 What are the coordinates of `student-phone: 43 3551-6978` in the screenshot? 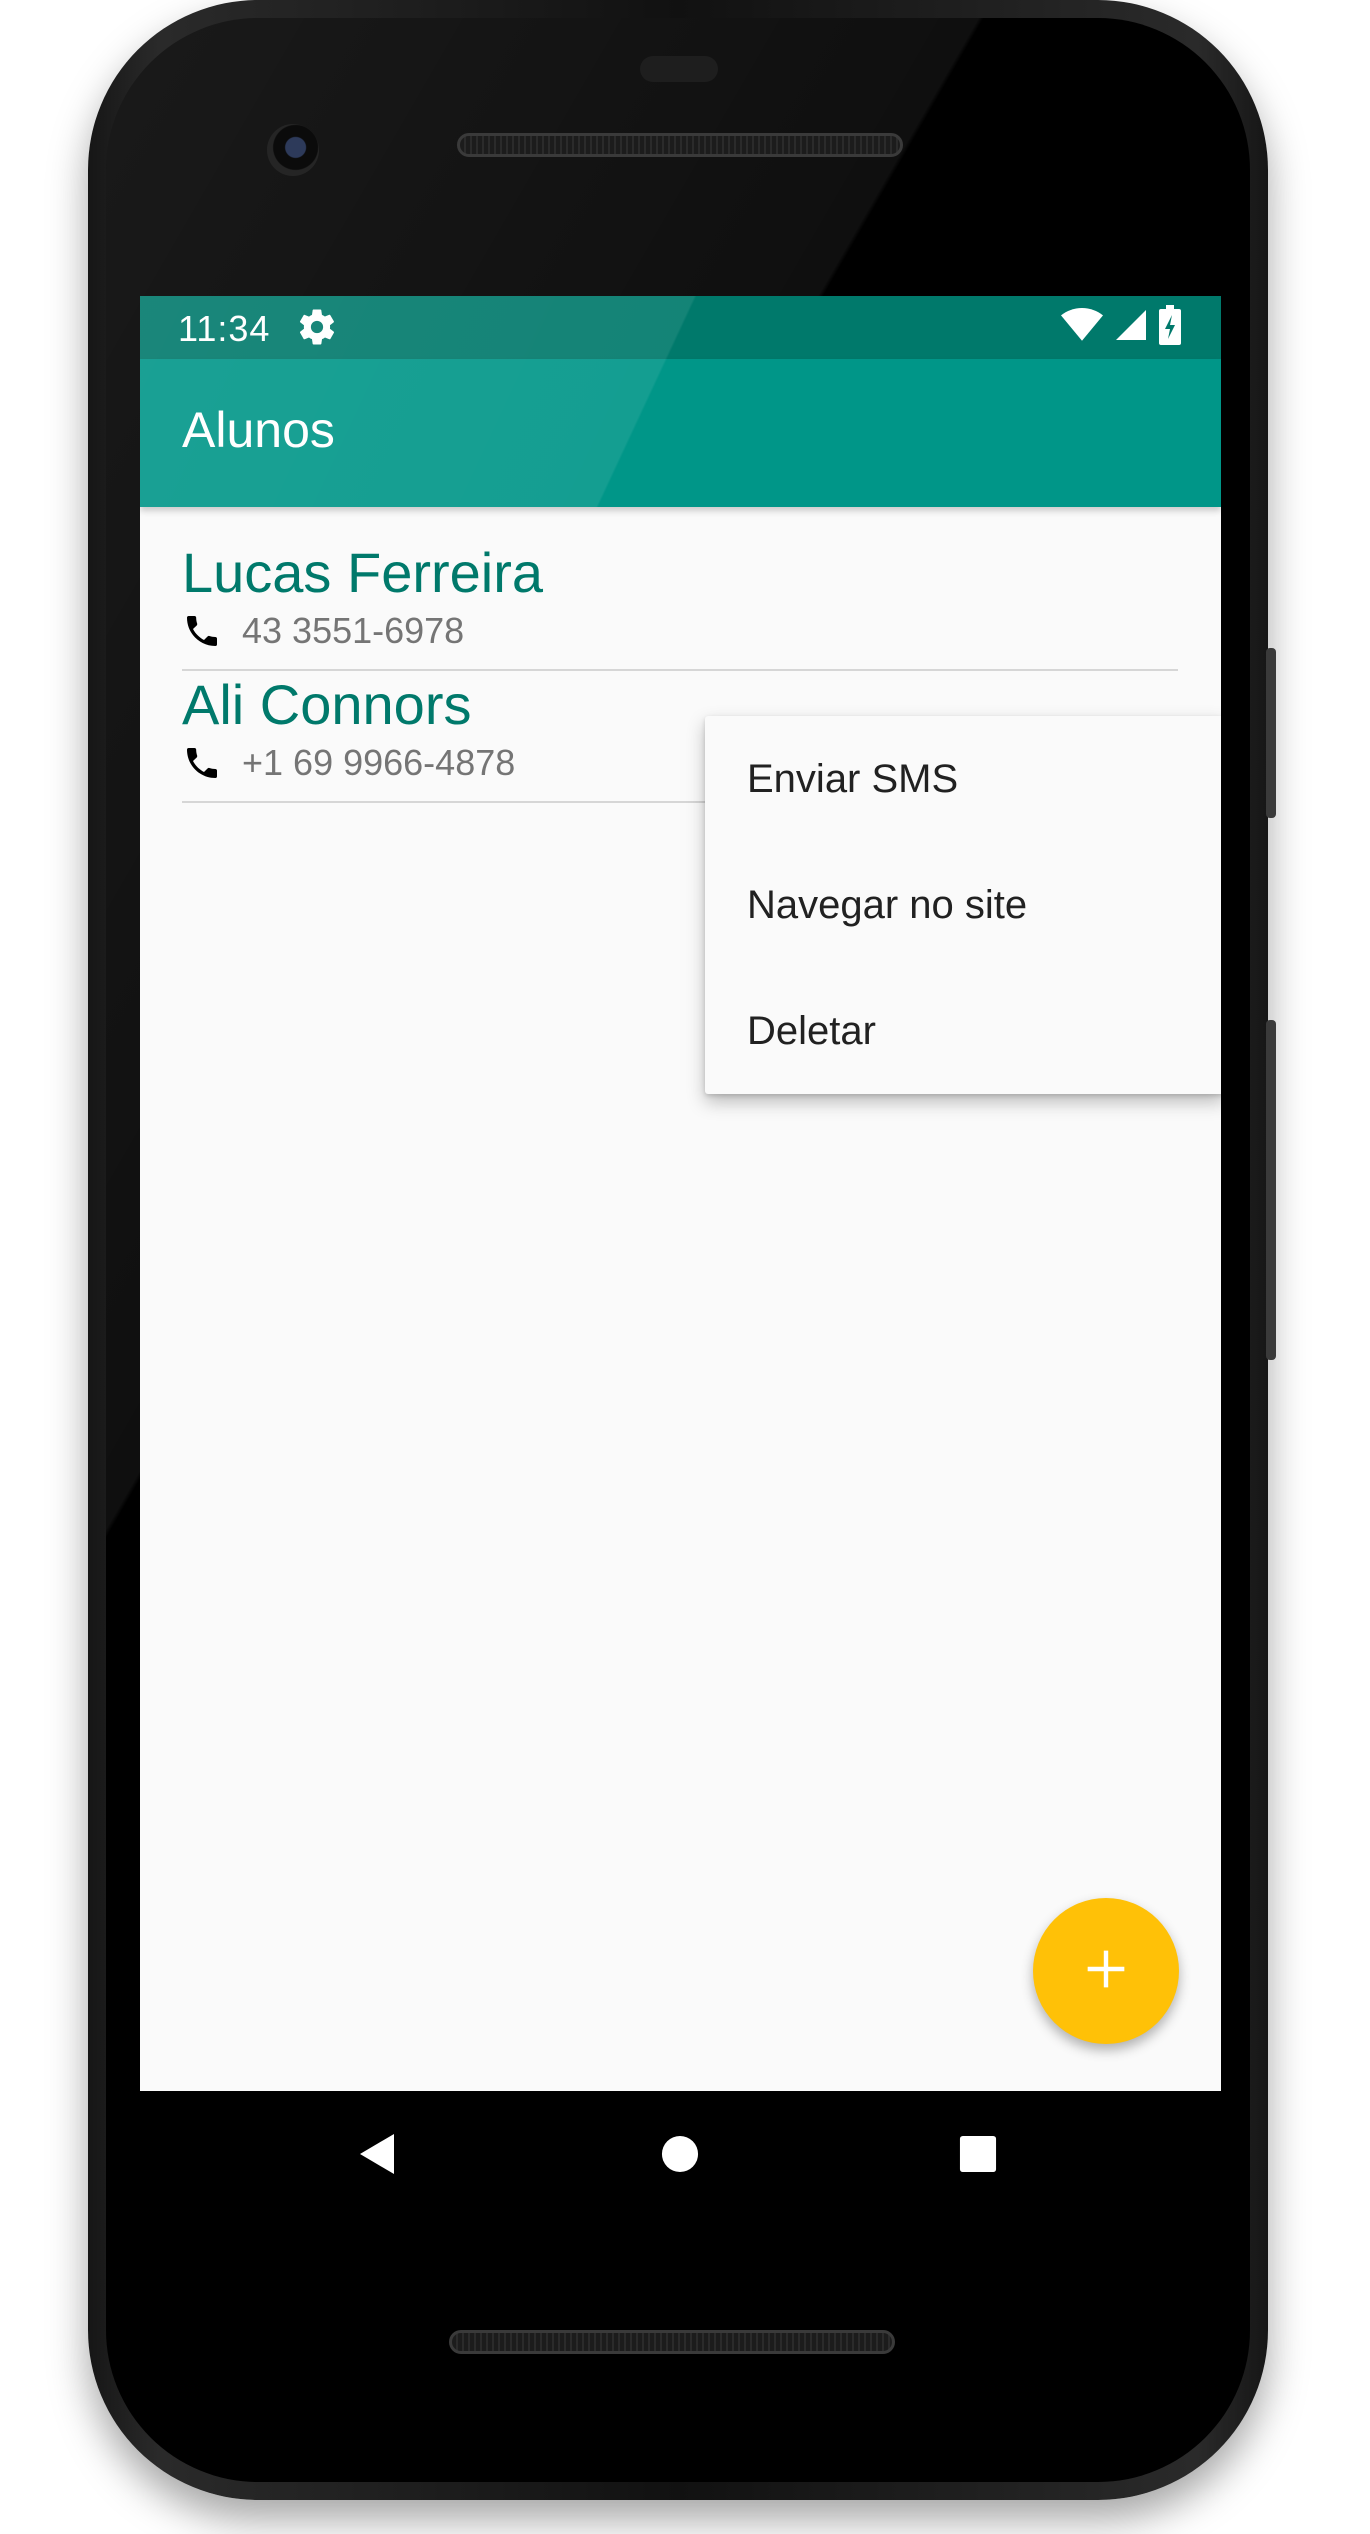 It's located at (353, 630).